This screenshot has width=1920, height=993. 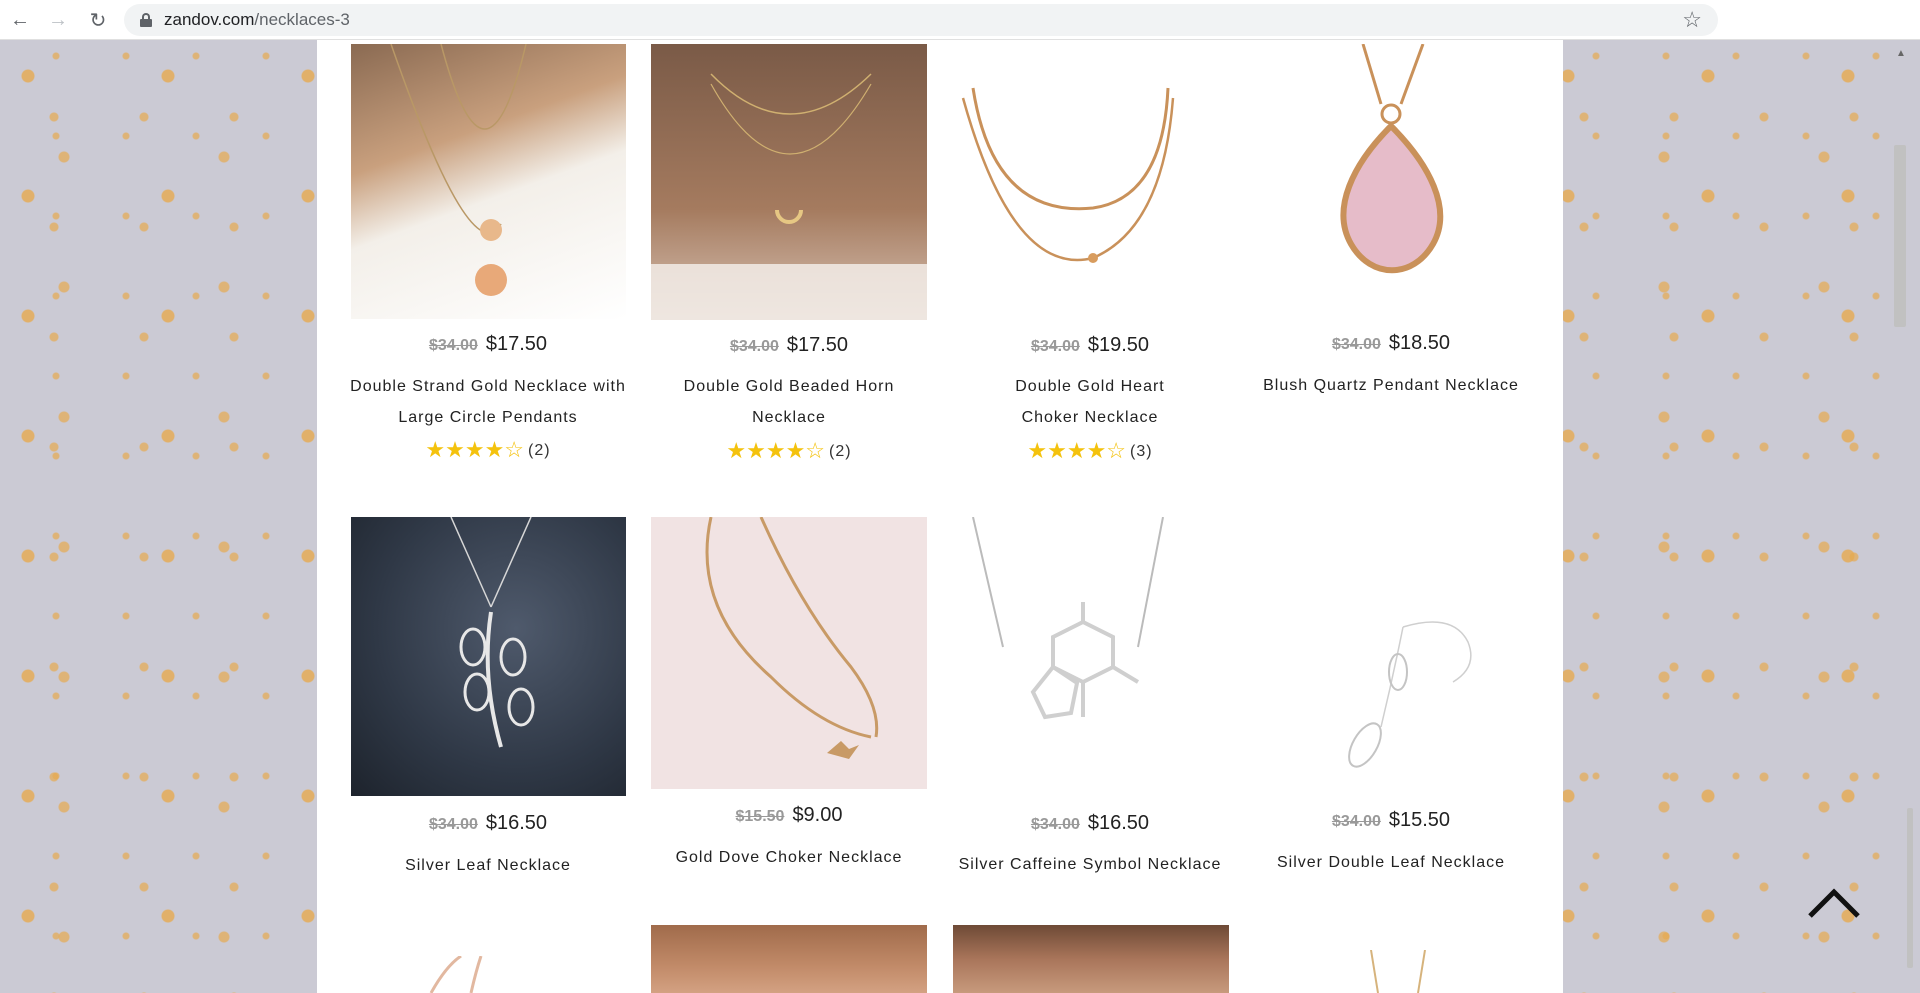 I want to click on original-price: $15.50, so click(x=760, y=816).